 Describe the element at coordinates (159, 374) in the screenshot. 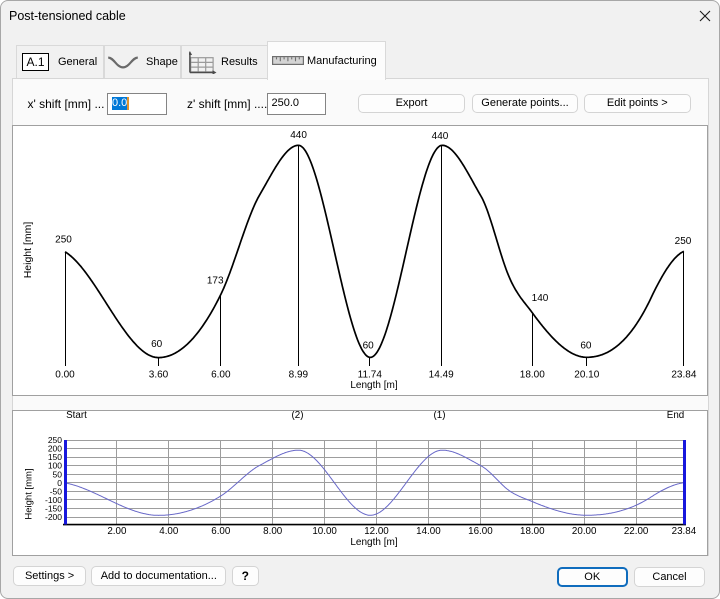

I see `svg-text: 3.60` at that location.